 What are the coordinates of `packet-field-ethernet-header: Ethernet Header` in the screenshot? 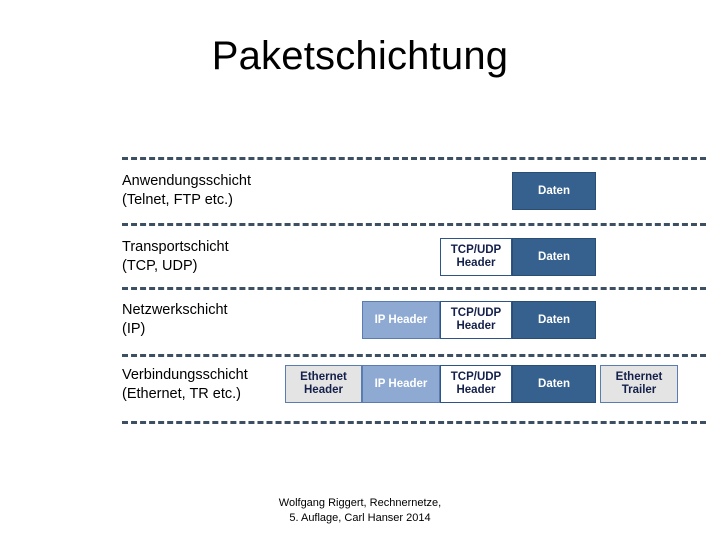 It's located at (323, 384).